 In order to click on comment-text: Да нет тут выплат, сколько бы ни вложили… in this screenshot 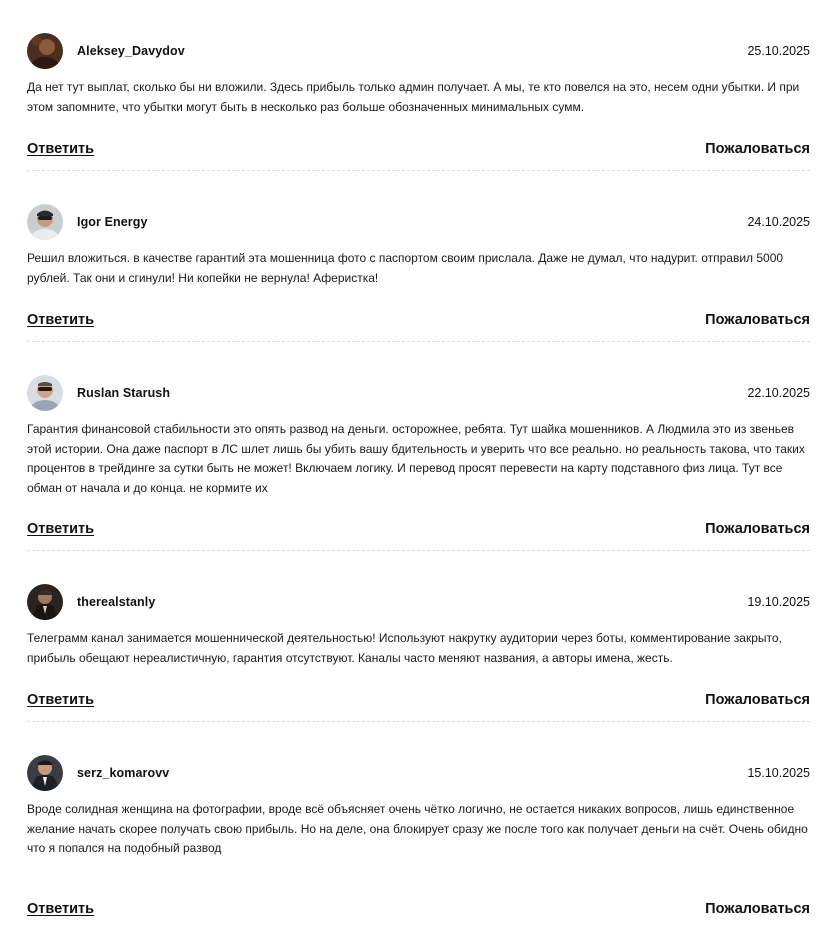, I will do `click(413, 97)`.